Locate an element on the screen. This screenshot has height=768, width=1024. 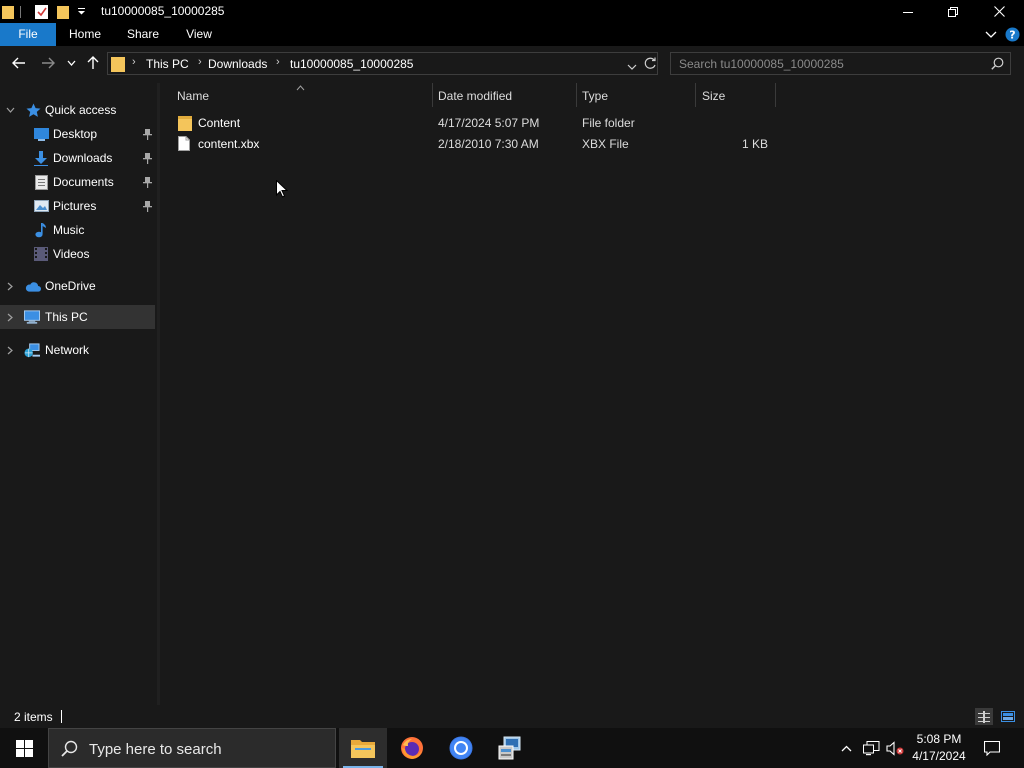
taskbar-search-placeholder: Type here to search is located at coordinates (155, 749).